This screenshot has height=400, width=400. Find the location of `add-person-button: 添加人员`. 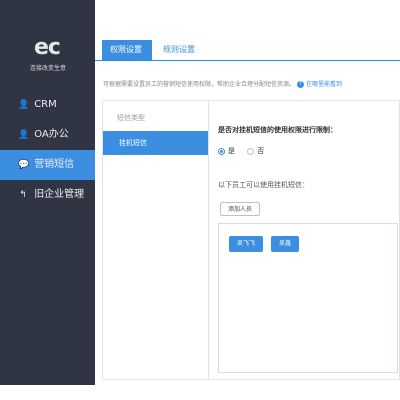

add-person-button: 添加人员 is located at coordinates (240, 209).